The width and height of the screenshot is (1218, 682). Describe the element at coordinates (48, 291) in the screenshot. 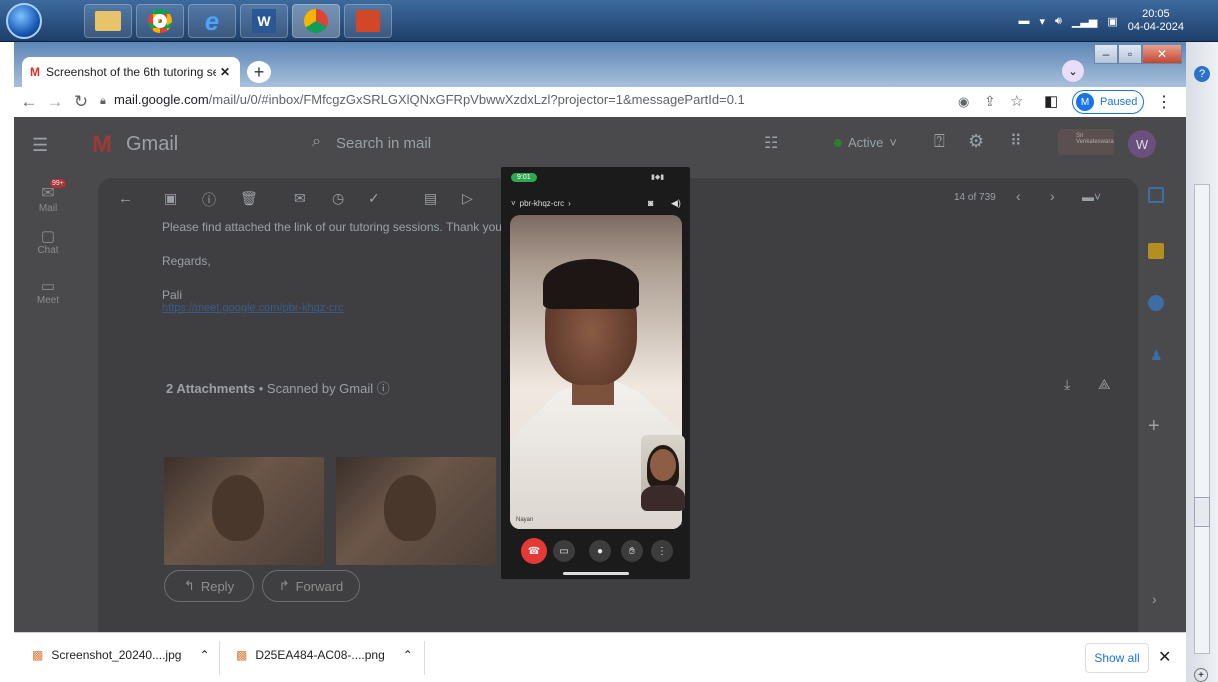

I see `rail-meet: ▭ Meet` at that location.